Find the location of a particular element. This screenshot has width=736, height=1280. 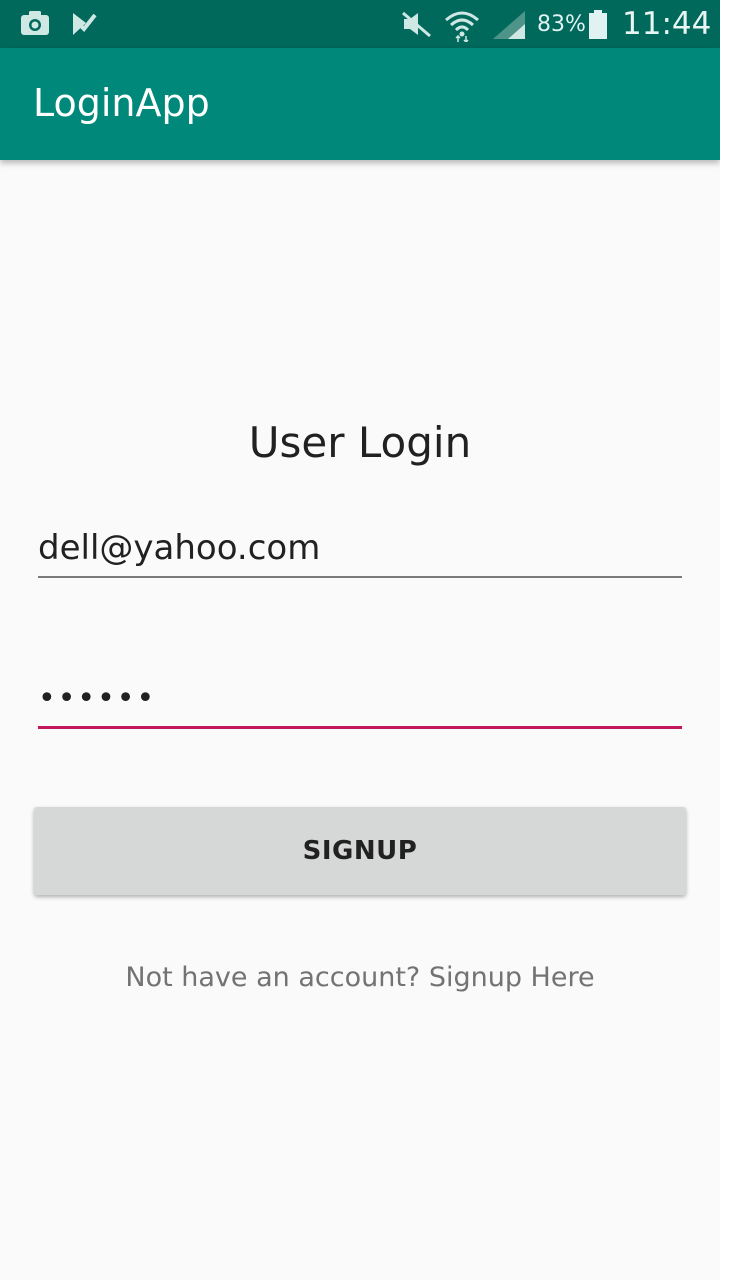

app-title: LoginApp is located at coordinates (121, 103).